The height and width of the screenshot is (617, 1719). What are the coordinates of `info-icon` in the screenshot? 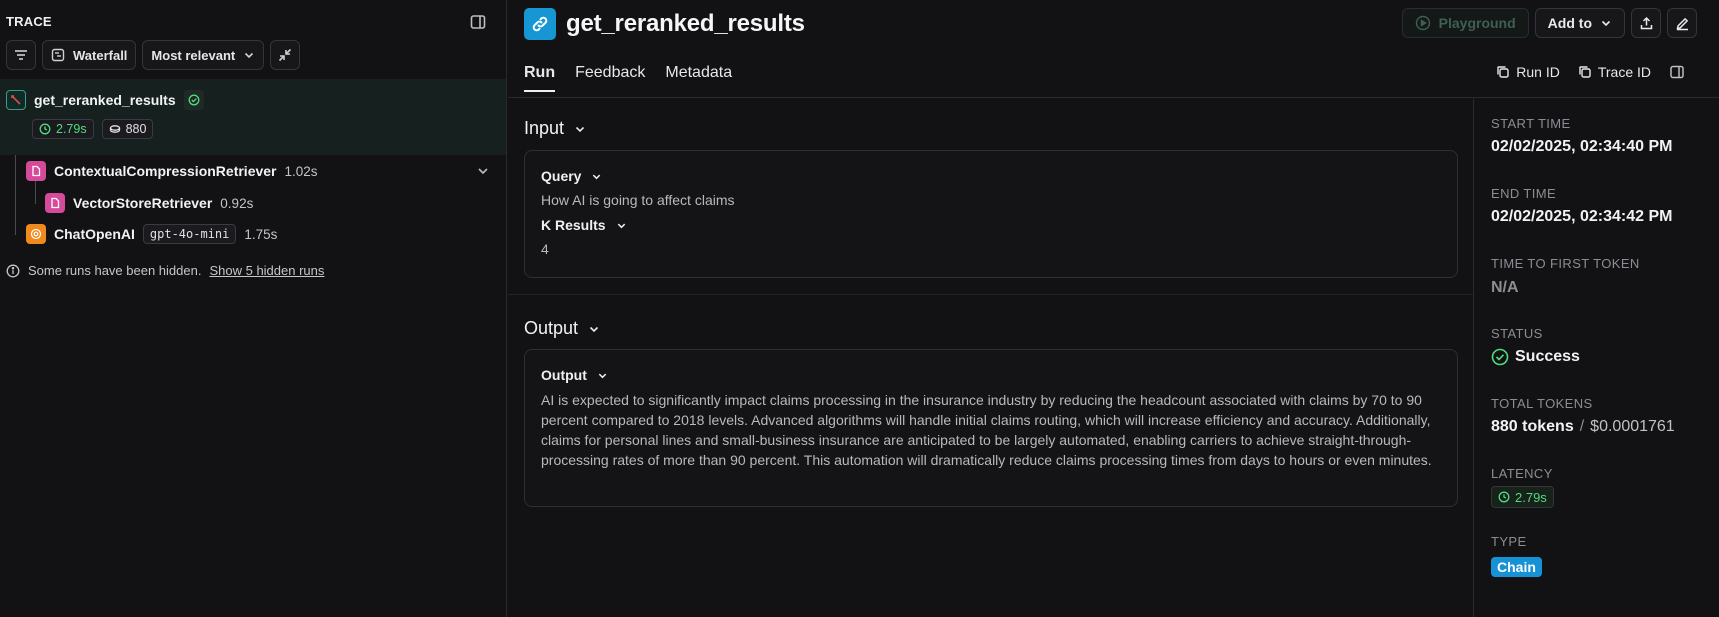 It's located at (13, 271).